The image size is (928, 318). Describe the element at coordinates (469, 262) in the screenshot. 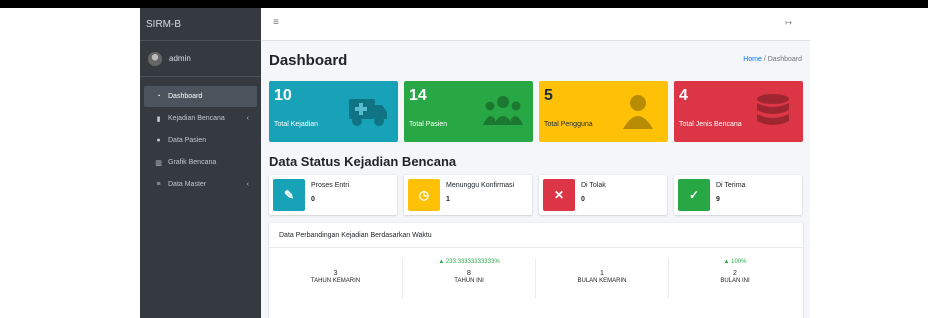

I see `stat-change: ▲ 233.33333333333%` at that location.